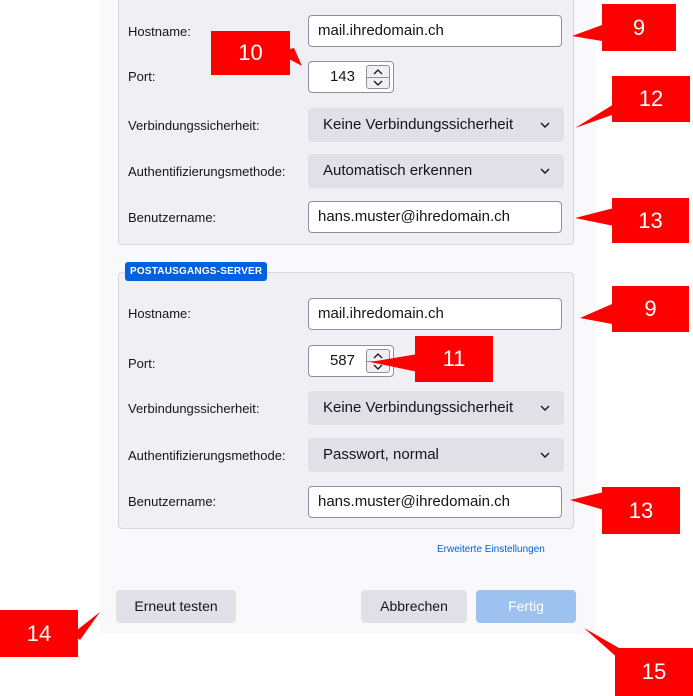 Image resolution: width=693 pixels, height=696 pixels. I want to click on incoming-security-label: Verbindungssicherheit:, so click(194, 125).